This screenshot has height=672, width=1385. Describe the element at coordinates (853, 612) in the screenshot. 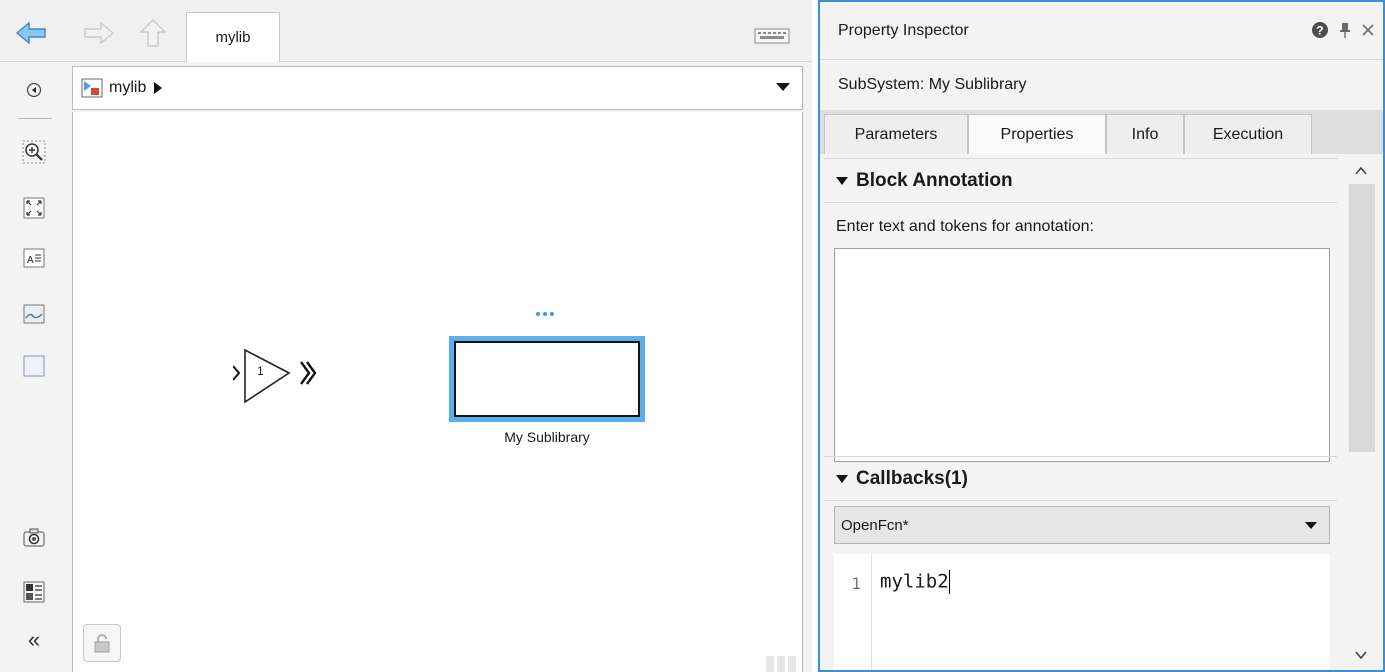

I see `line-number-gutter: 1` at that location.